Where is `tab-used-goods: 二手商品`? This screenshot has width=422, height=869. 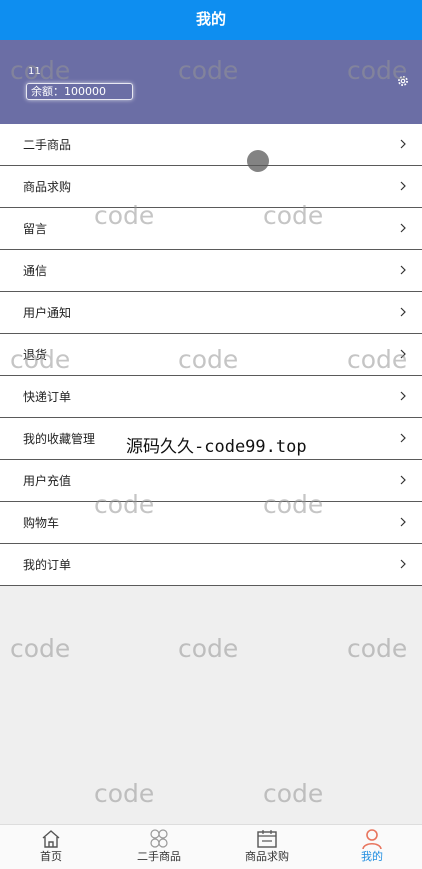
tab-used-goods: 二手商品 is located at coordinates (159, 847).